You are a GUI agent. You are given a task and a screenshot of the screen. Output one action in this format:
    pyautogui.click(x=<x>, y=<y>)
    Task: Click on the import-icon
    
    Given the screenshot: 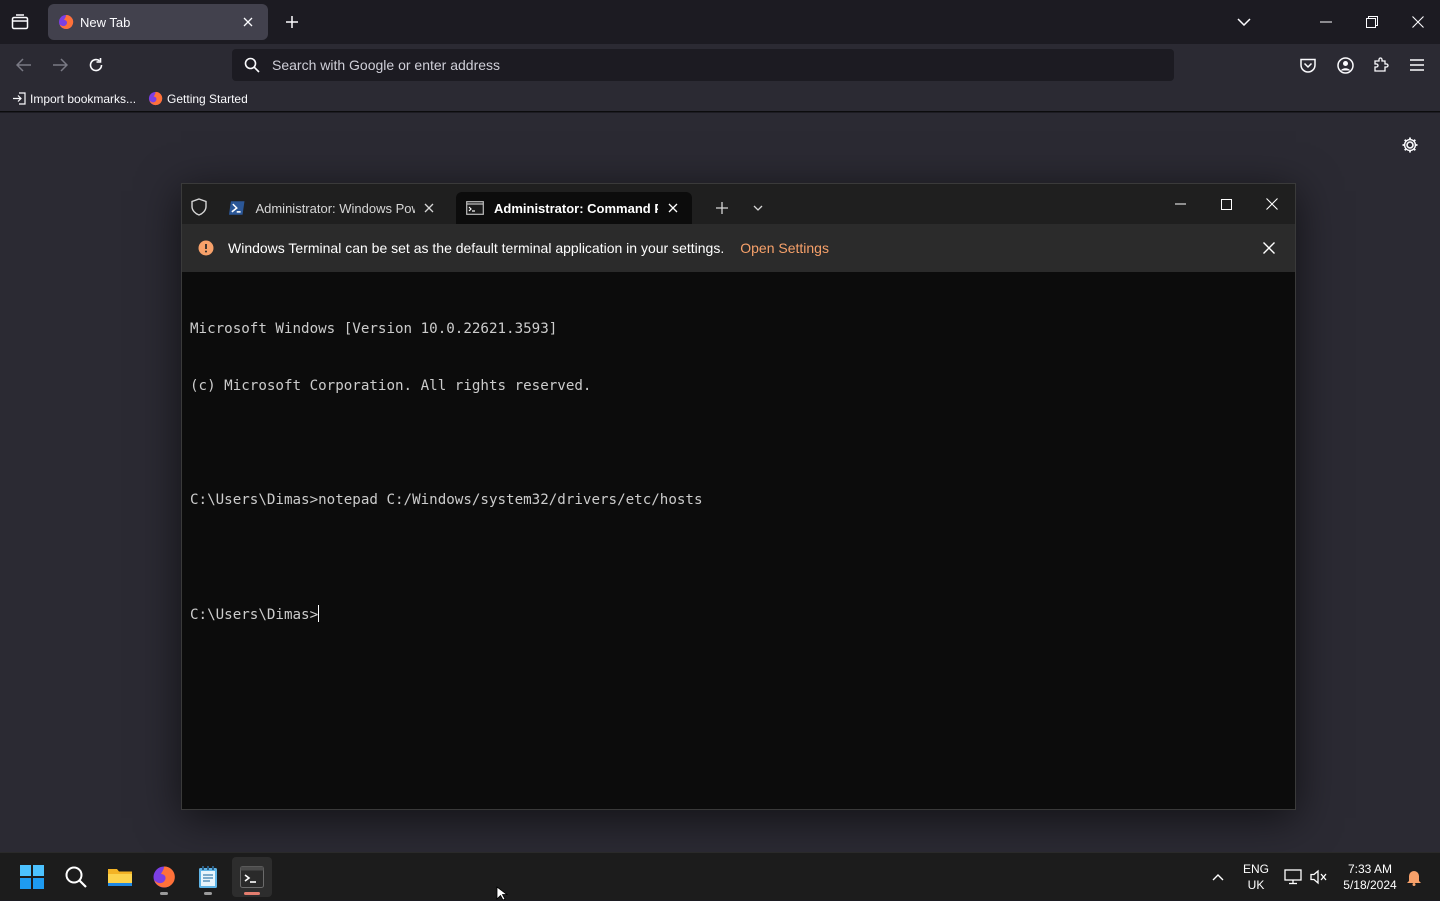 What is the action you would take?
    pyautogui.click(x=19, y=98)
    